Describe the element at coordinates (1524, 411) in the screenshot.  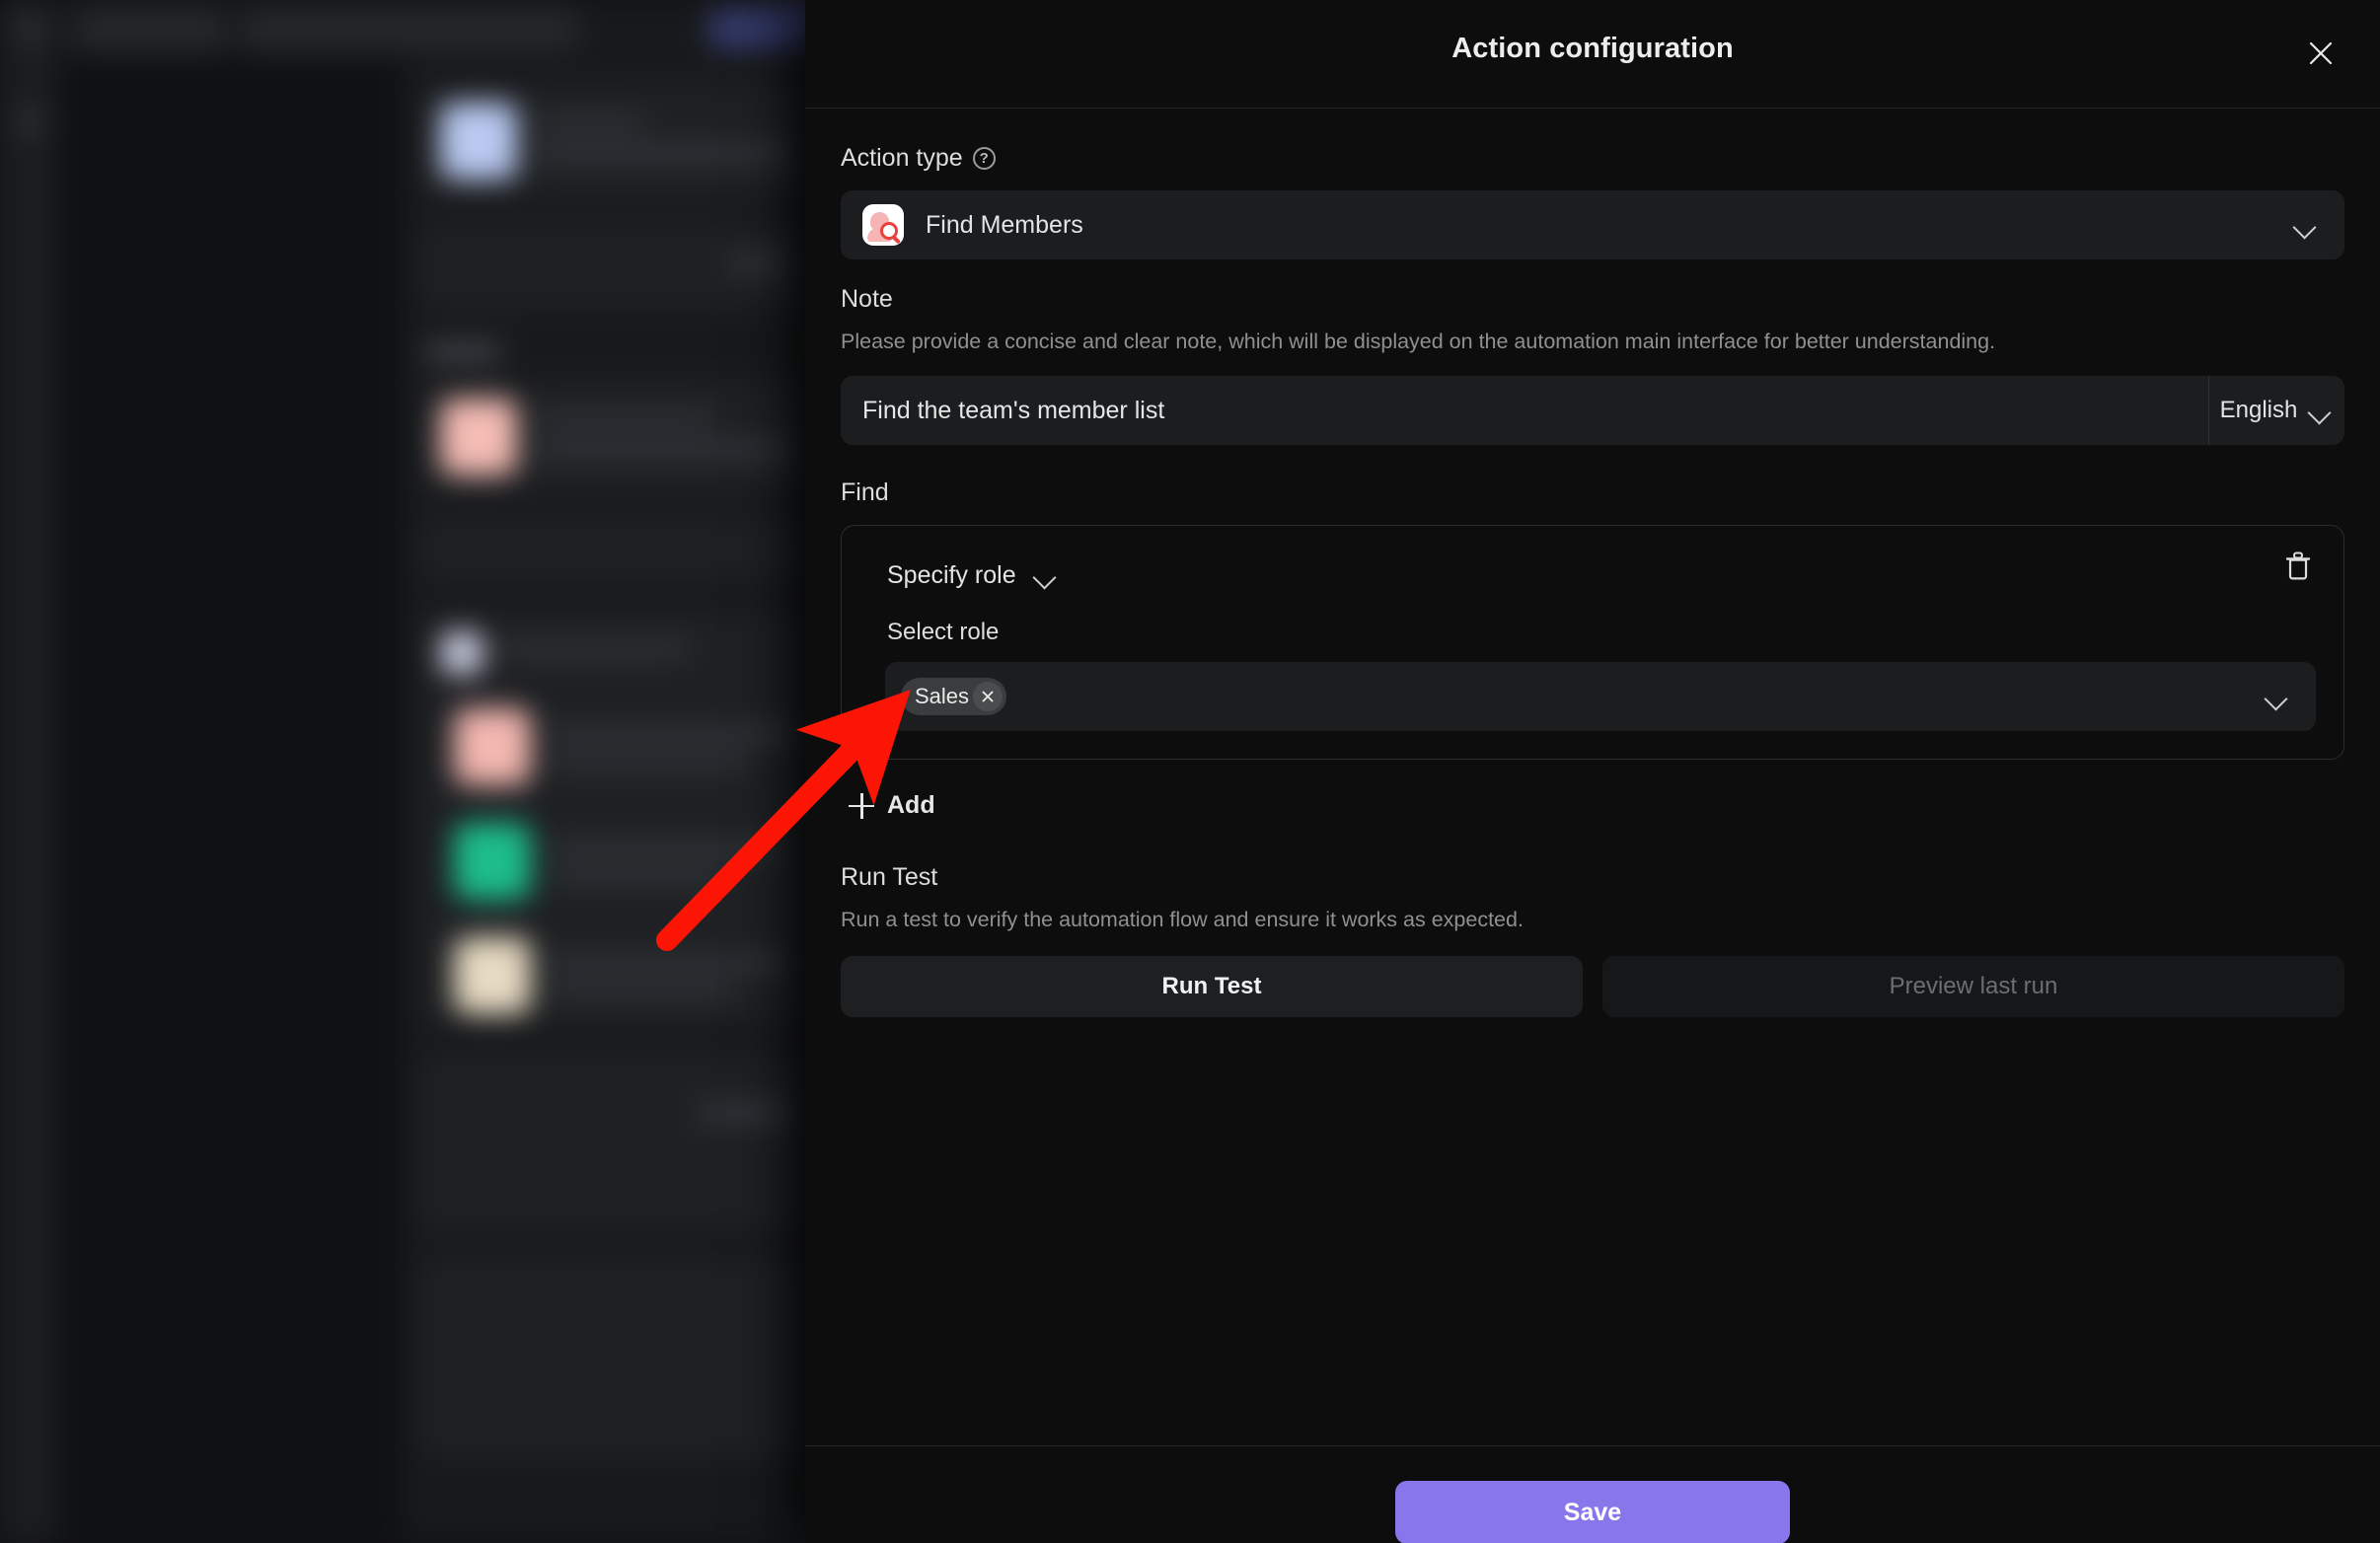
I see `note-input` at that location.